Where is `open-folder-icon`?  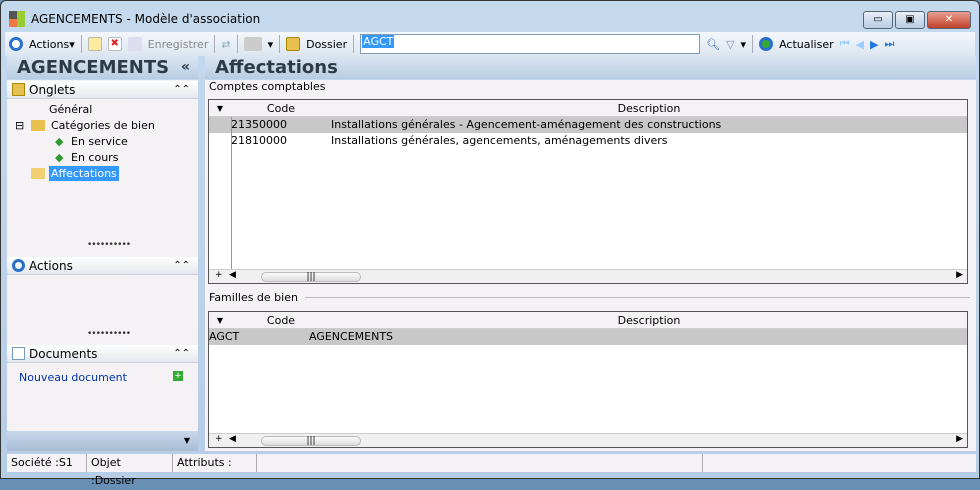
open-folder-icon is located at coordinates (38, 173).